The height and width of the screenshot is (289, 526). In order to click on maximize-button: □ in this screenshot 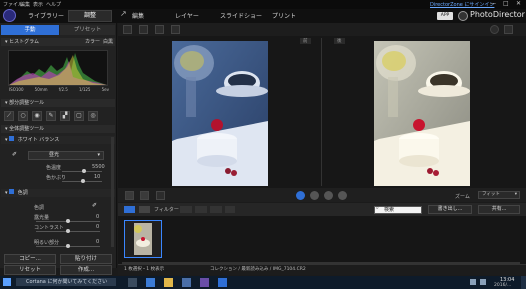, I will do `click(506, 3)`.